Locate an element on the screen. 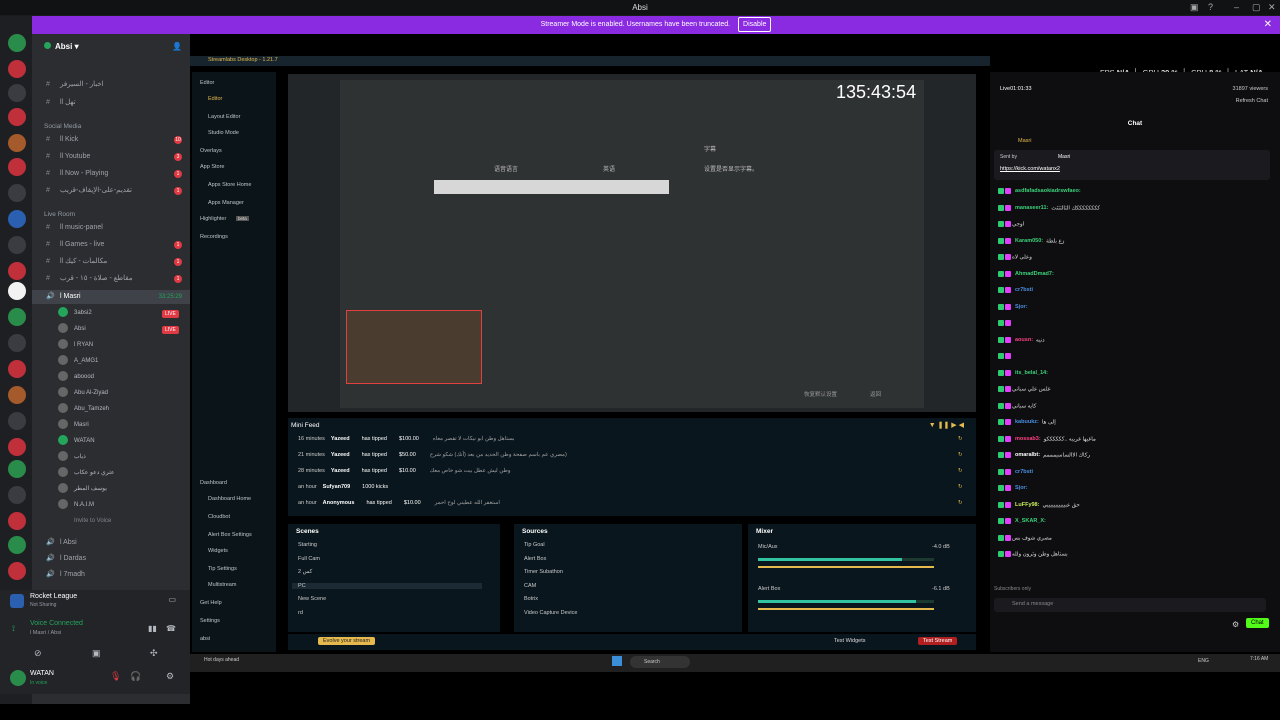 This screenshot has width=1280, height=720. chat-username: mossab3: is located at coordinates (1028, 439).